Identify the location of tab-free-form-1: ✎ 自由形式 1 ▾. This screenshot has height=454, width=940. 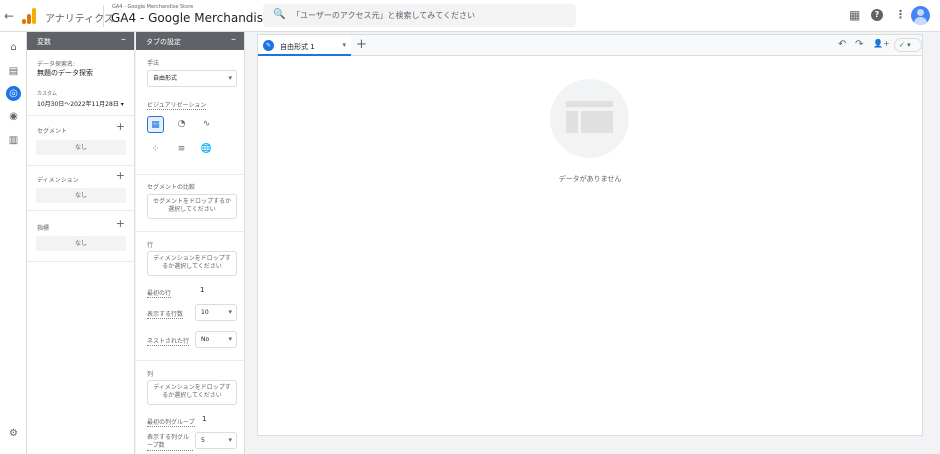
(304, 45).